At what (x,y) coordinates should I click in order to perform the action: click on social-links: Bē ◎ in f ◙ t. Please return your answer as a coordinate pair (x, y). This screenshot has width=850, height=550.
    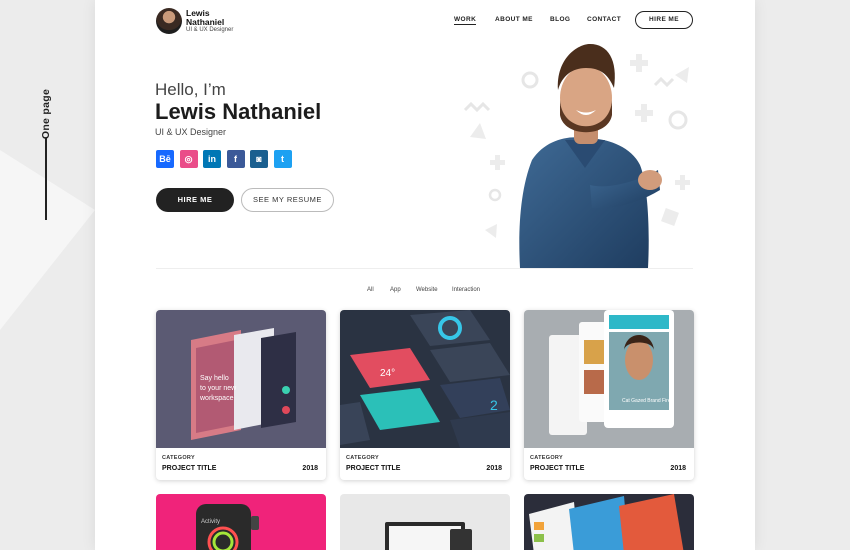
    Looking at the image, I should click on (224, 159).